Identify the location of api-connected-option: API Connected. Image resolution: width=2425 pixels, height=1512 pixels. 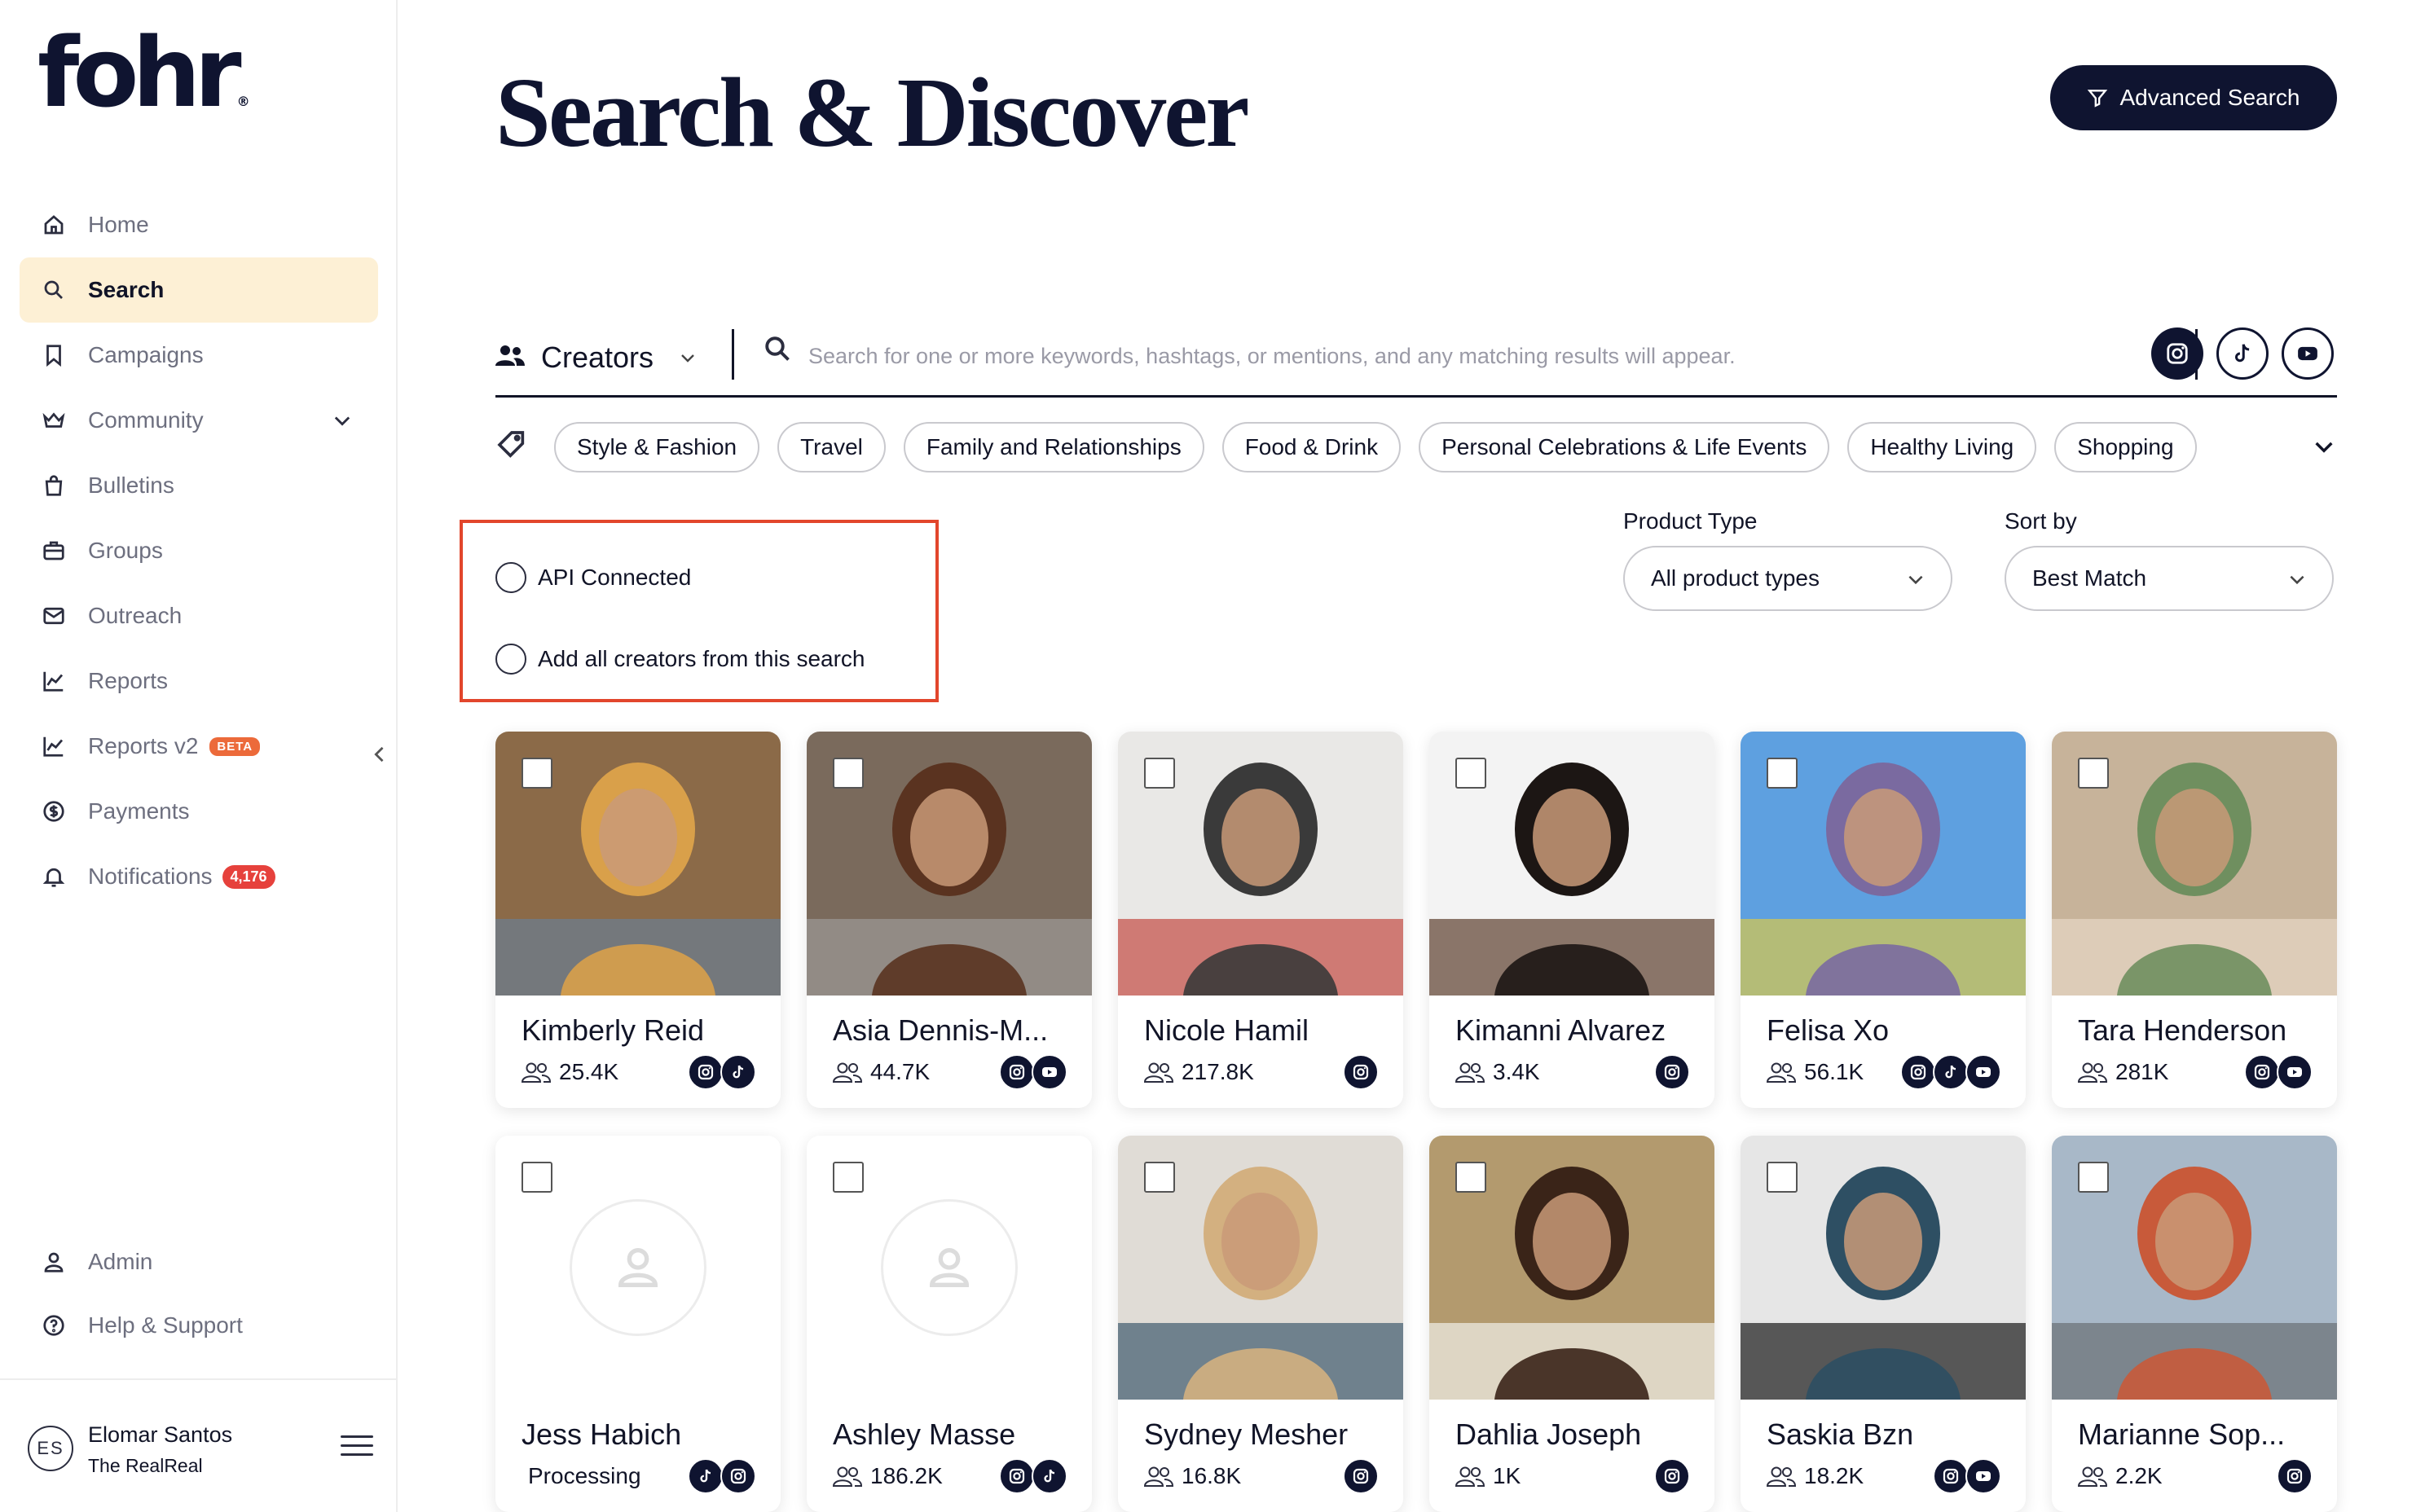
(593, 577).